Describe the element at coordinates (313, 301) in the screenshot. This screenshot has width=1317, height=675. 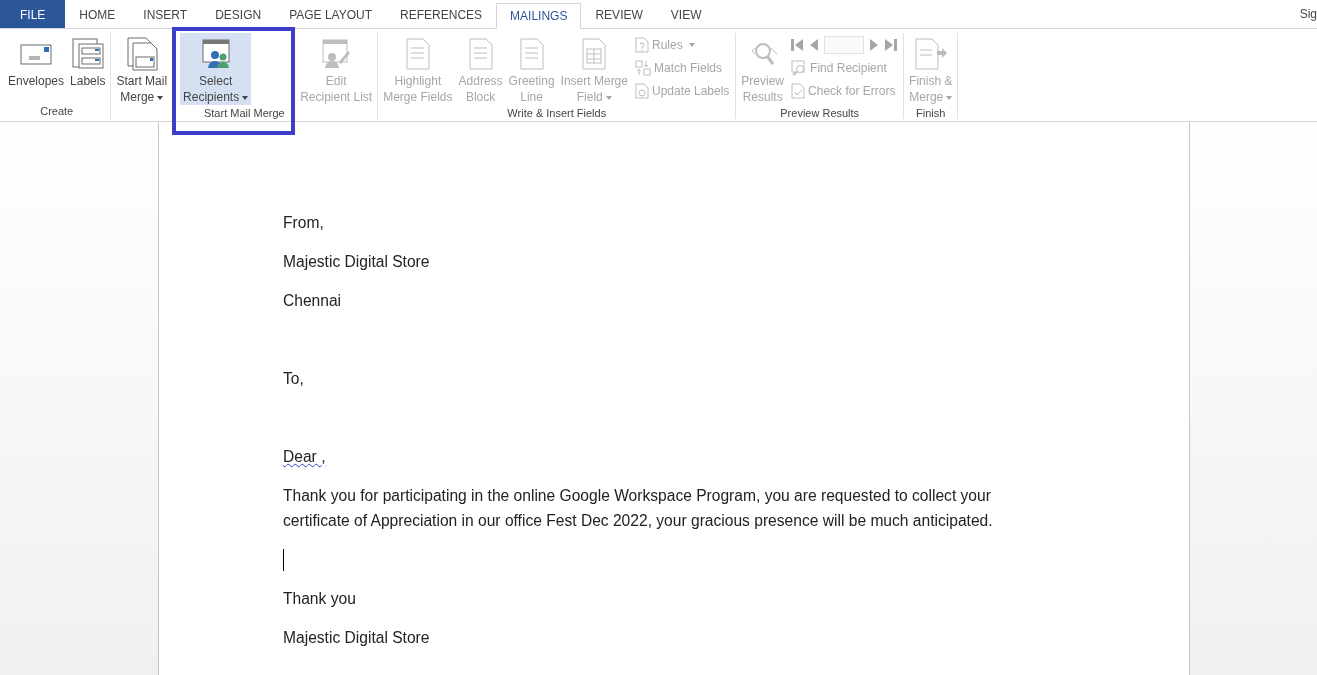
I see `paragraph: Chennai` at that location.